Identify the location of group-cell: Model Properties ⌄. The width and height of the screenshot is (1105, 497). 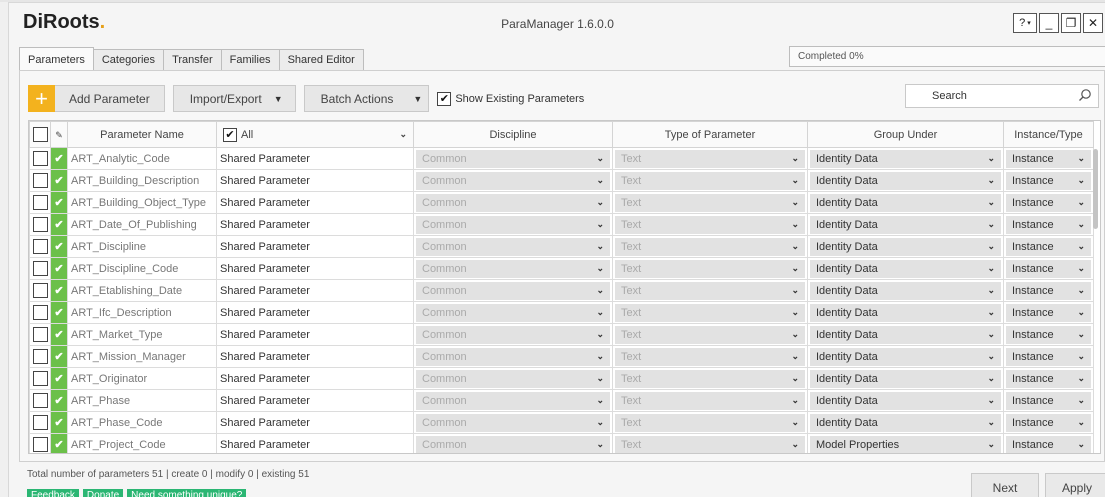
(905, 443).